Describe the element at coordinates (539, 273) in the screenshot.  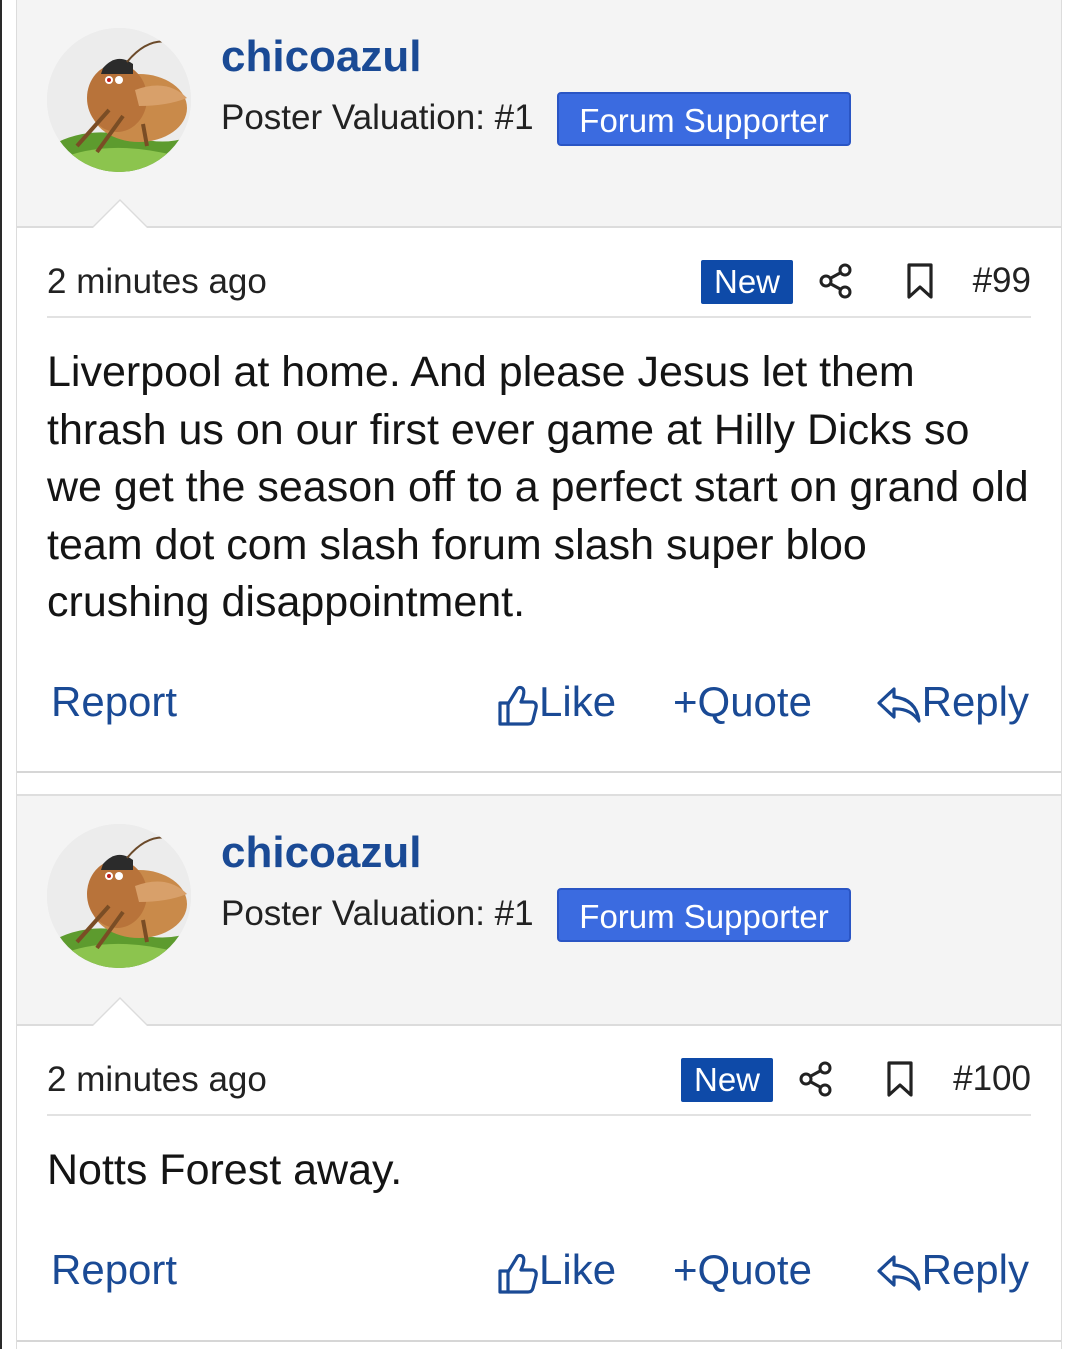
I see `post-meta: 2 minutes ago New #99` at that location.